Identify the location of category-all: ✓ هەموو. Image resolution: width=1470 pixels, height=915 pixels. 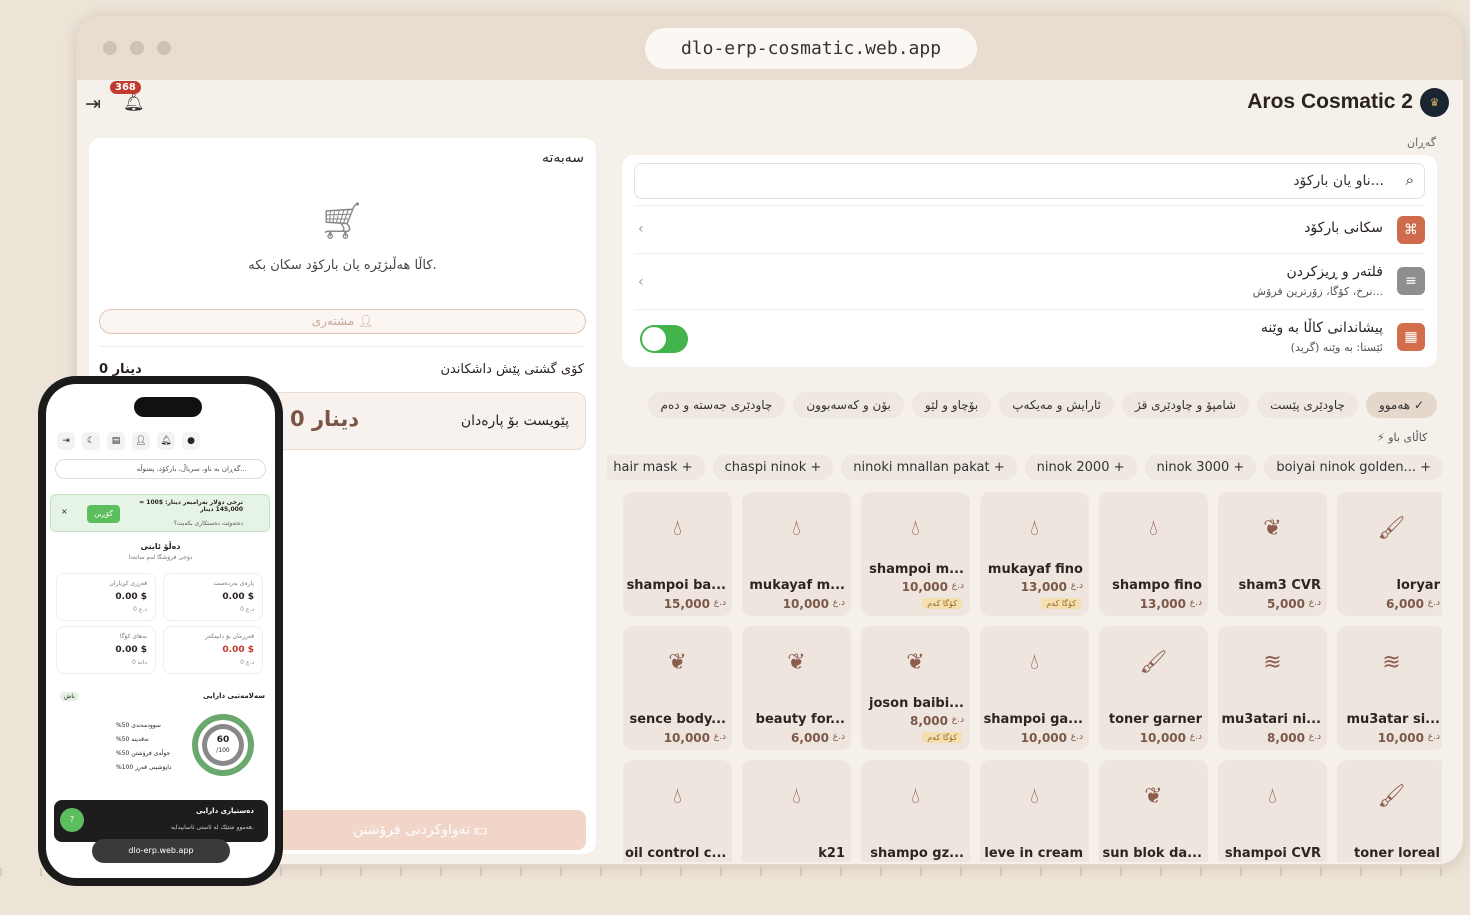
(1401, 405).